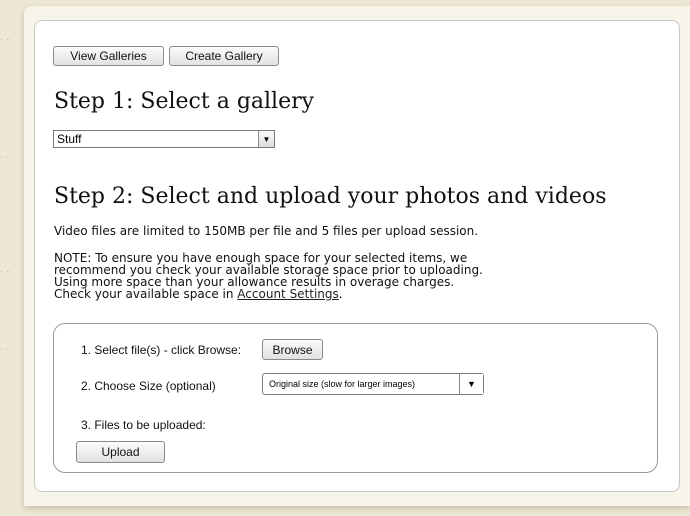 The height and width of the screenshot is (516, 690). I want to click on size-select-value: Original size (slow for larger images), so click(342, 384).